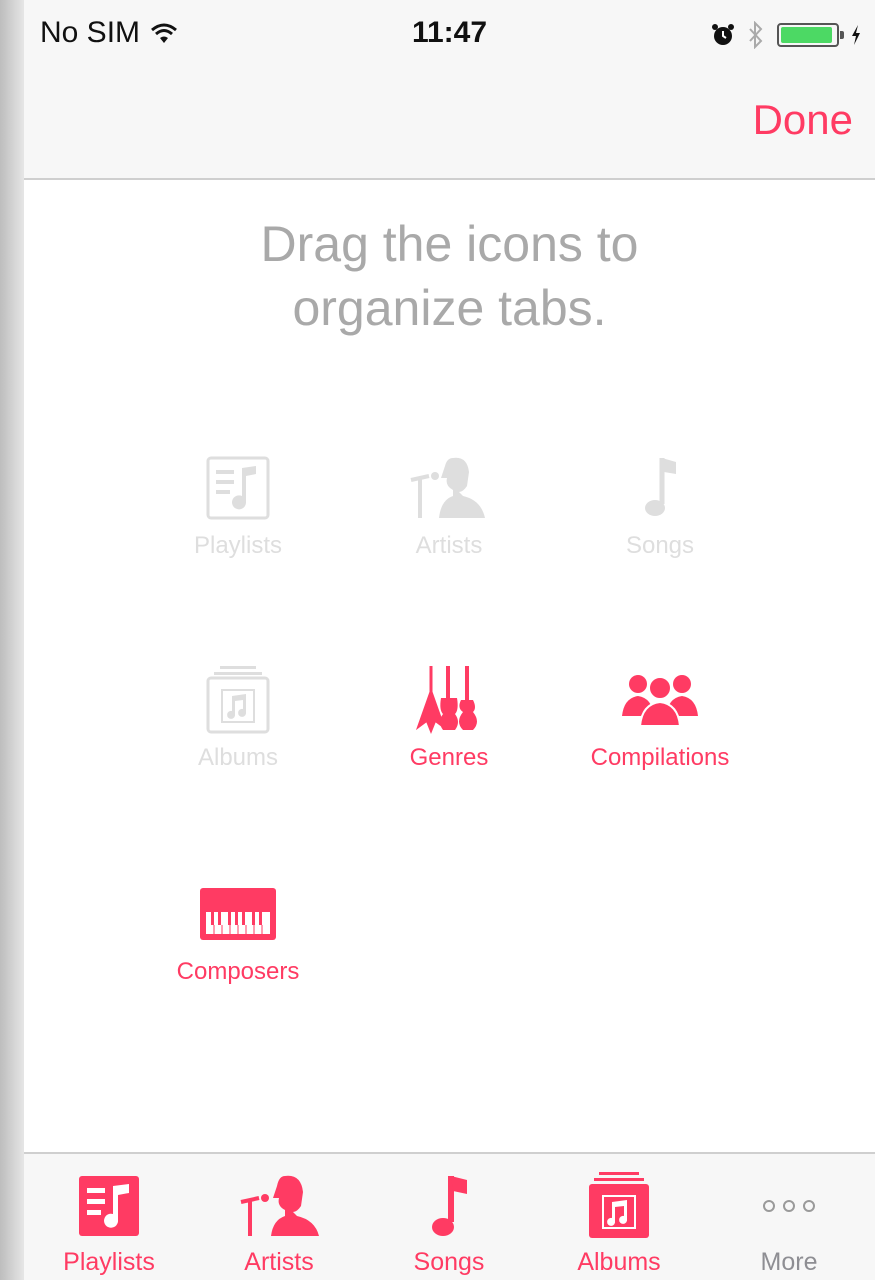 This screenshot has height=1280, width=875. I want to click on grid-label-songs: Songs, so click(660, 545).